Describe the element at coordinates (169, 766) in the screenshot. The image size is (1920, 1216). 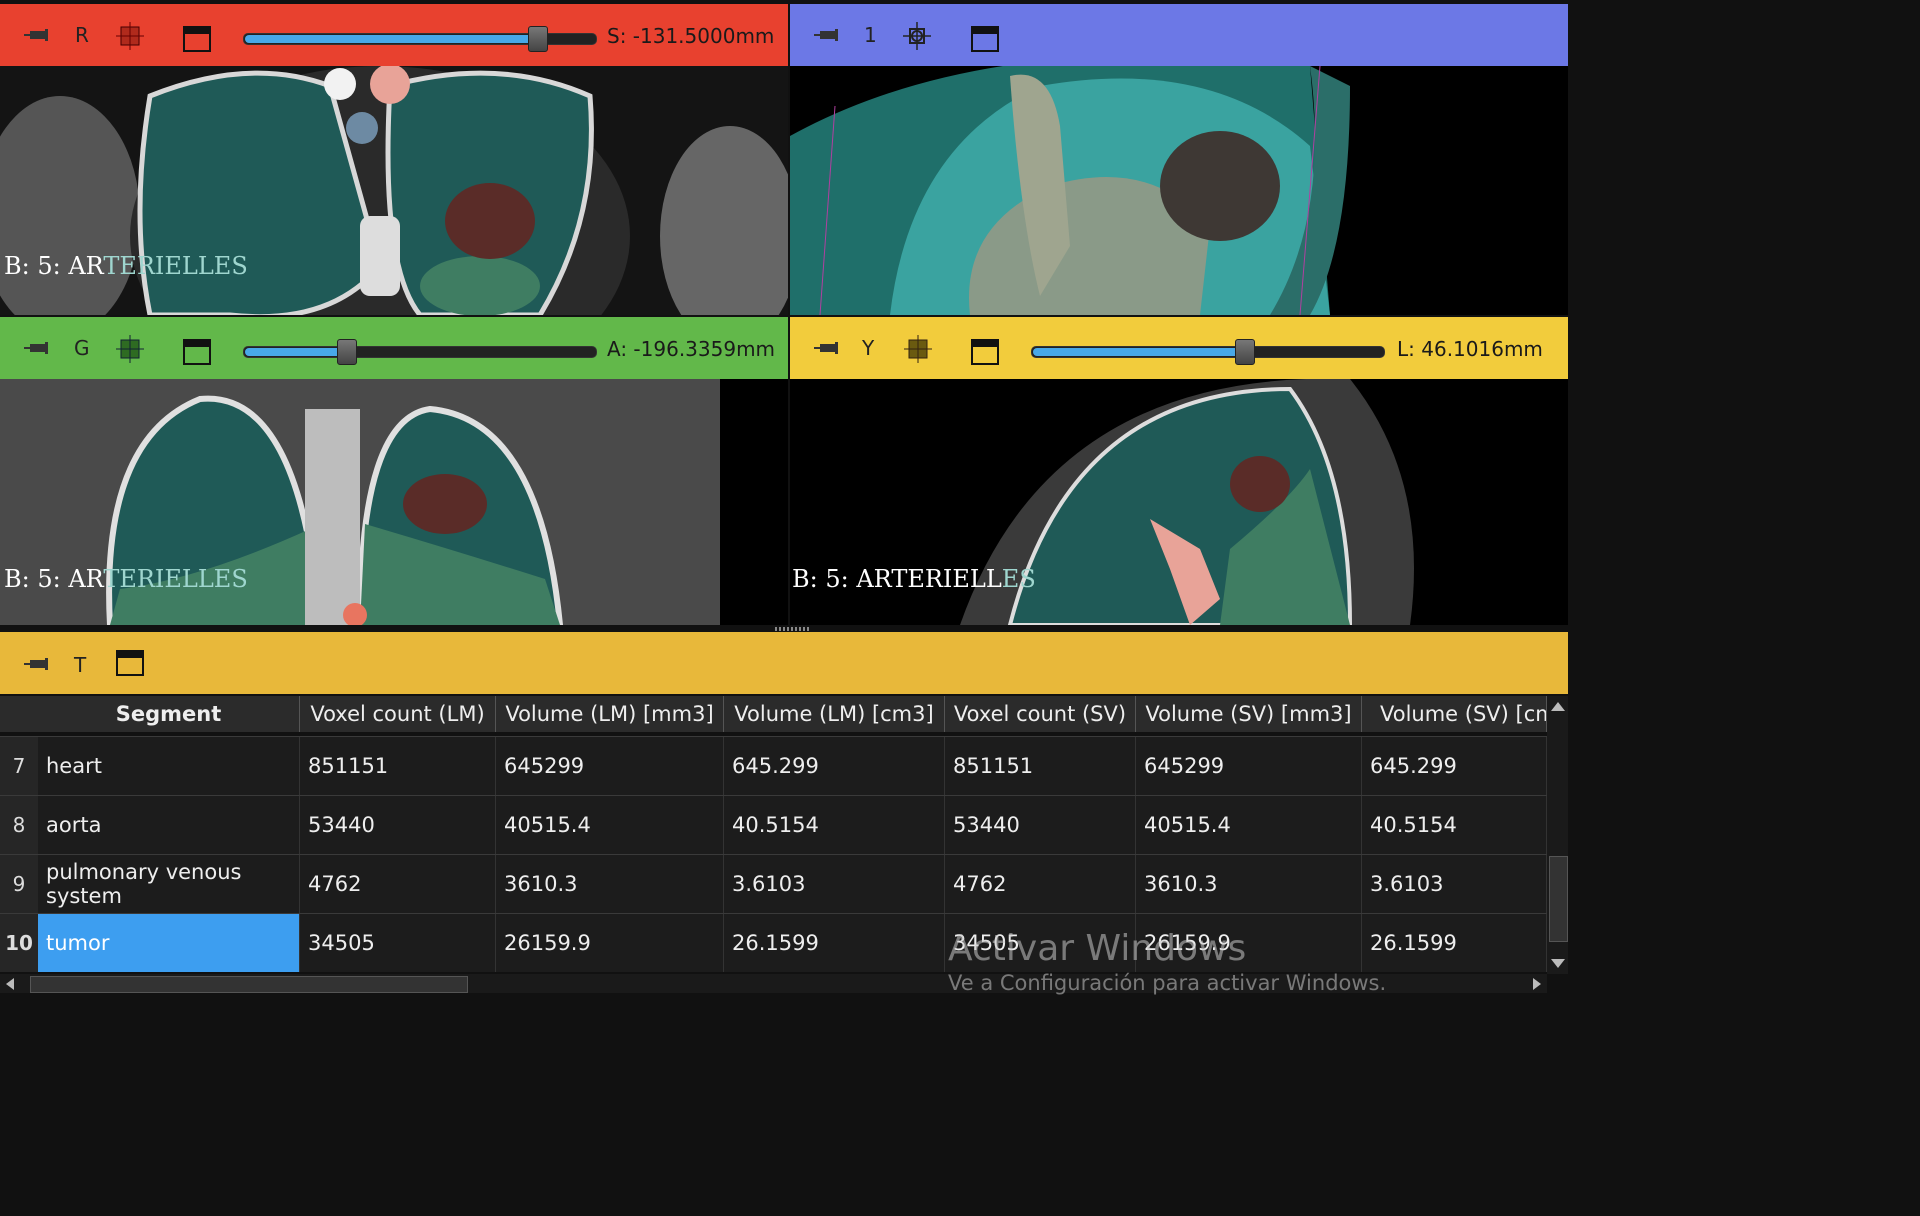
I see `segment-name-cell: heart` at that location.